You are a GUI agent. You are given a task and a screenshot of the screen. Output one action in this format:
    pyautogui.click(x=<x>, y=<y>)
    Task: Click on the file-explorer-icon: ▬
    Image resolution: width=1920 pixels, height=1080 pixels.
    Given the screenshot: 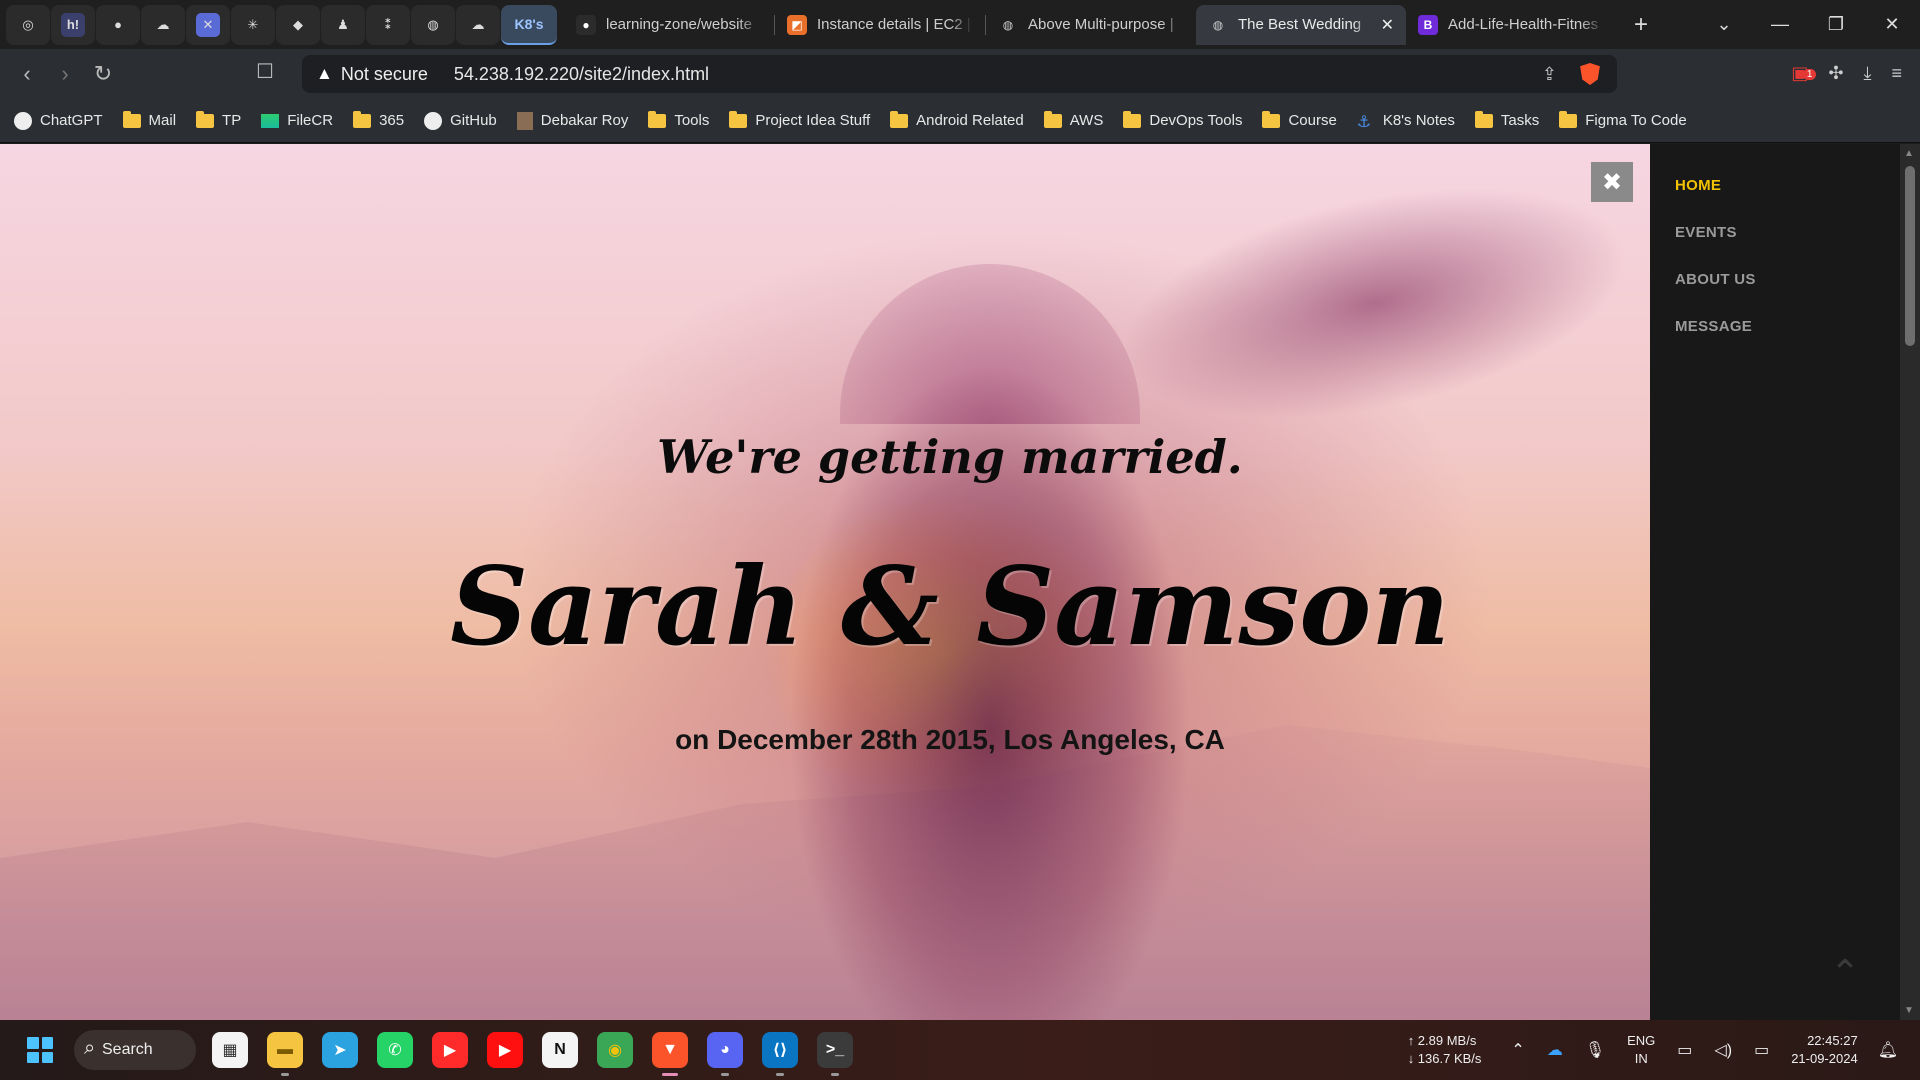 What is the action you would take?
    pyautogui.click(x=285, y=1054)
    